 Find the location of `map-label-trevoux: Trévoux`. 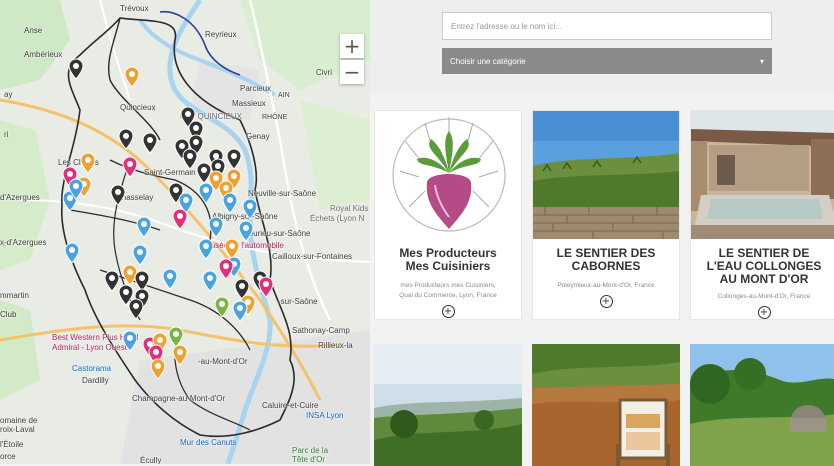

map-label-trevoux: Trévoux is located at coordinates (134, 8).